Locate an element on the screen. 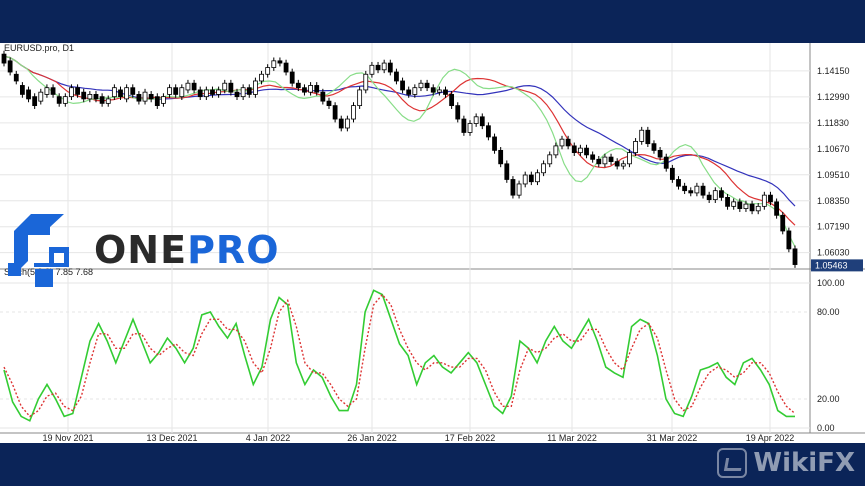  stoch-tick-label: 0.00 is located at coordinates (826, 428).